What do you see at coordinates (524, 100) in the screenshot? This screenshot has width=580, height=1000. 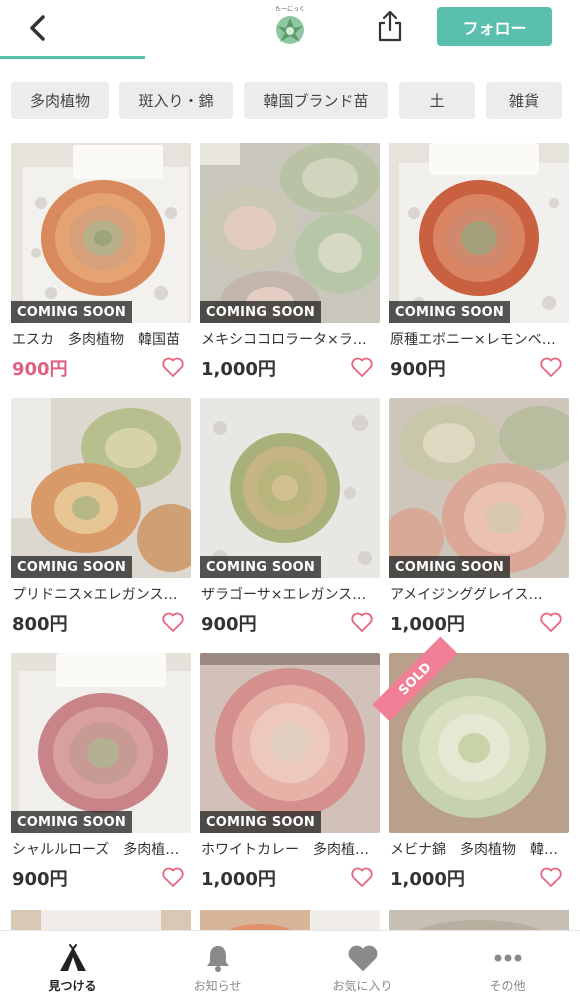 I see `category-chip: 雑貨` at bounding box center [524, 100].